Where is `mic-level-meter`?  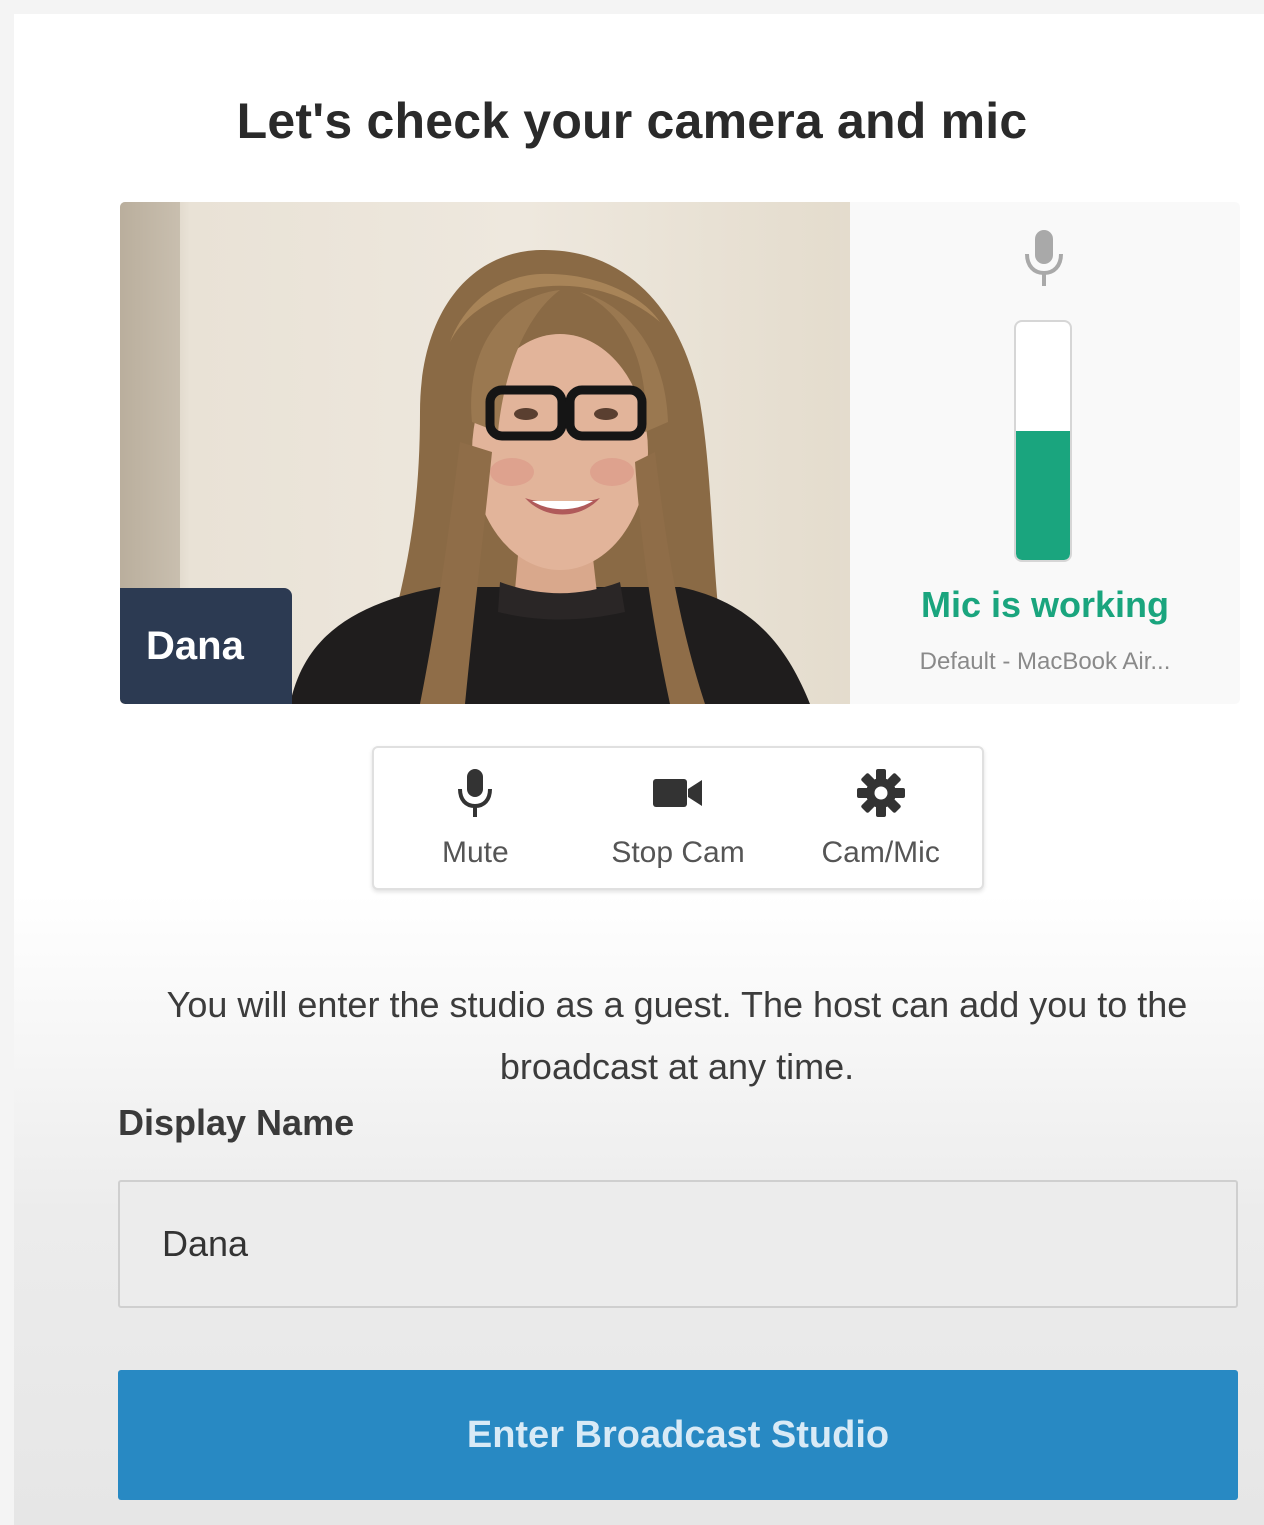
mic-level-meter is located at coordinates (1043, 441).